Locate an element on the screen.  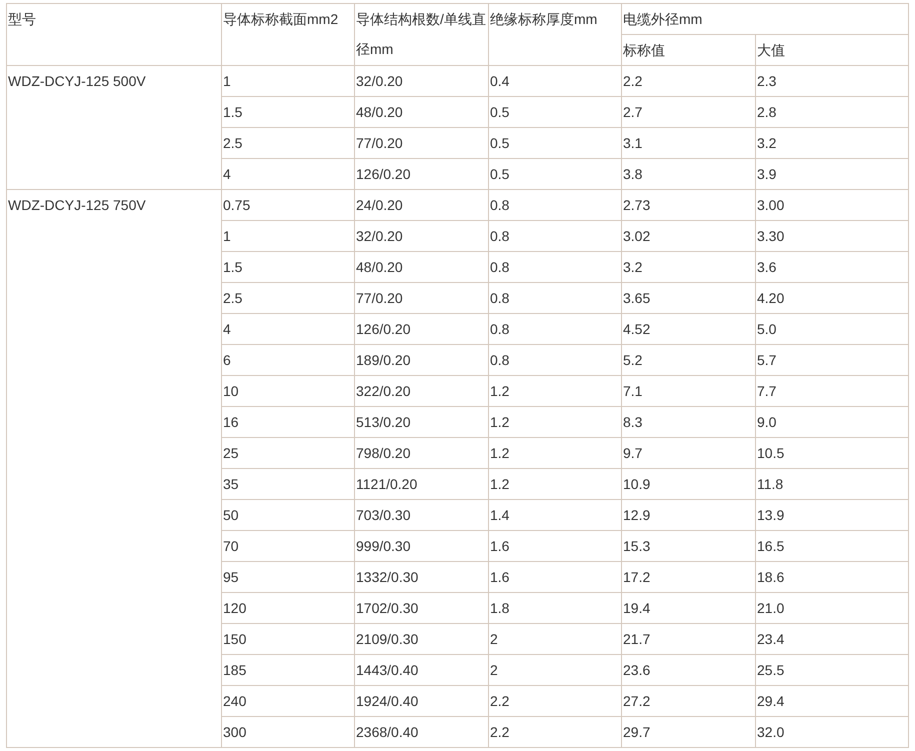
table-cell: 703/0.30 is located at coordinates (421, 515).